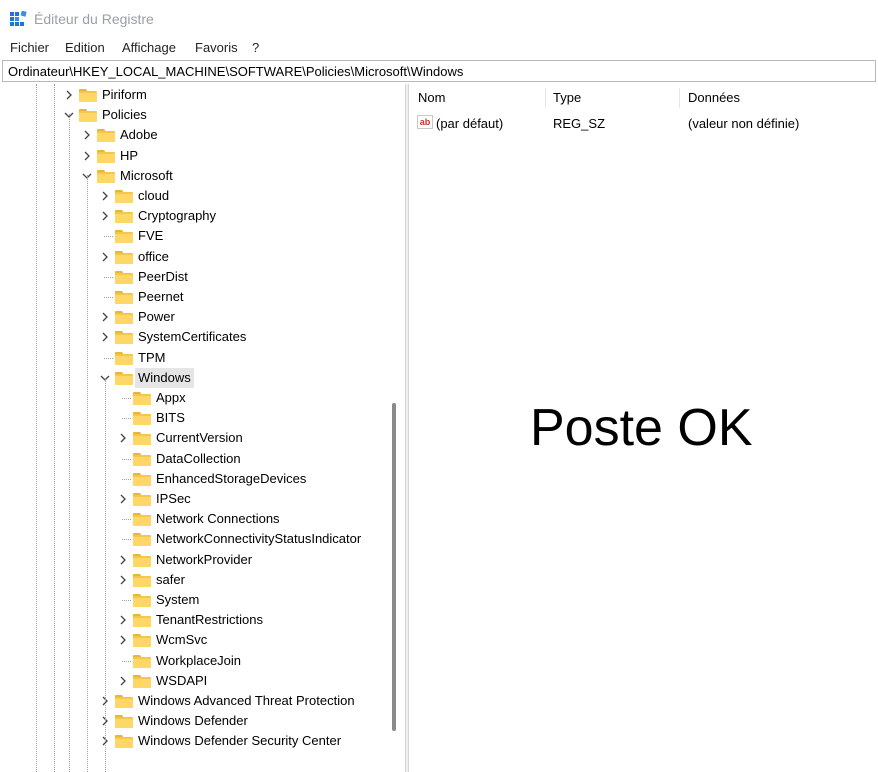  What do you see at coordinates (231, 479) in the screenshot?
I see `tree-node-label: EnhancedStorageDevices` at bounding box center [231, 479].